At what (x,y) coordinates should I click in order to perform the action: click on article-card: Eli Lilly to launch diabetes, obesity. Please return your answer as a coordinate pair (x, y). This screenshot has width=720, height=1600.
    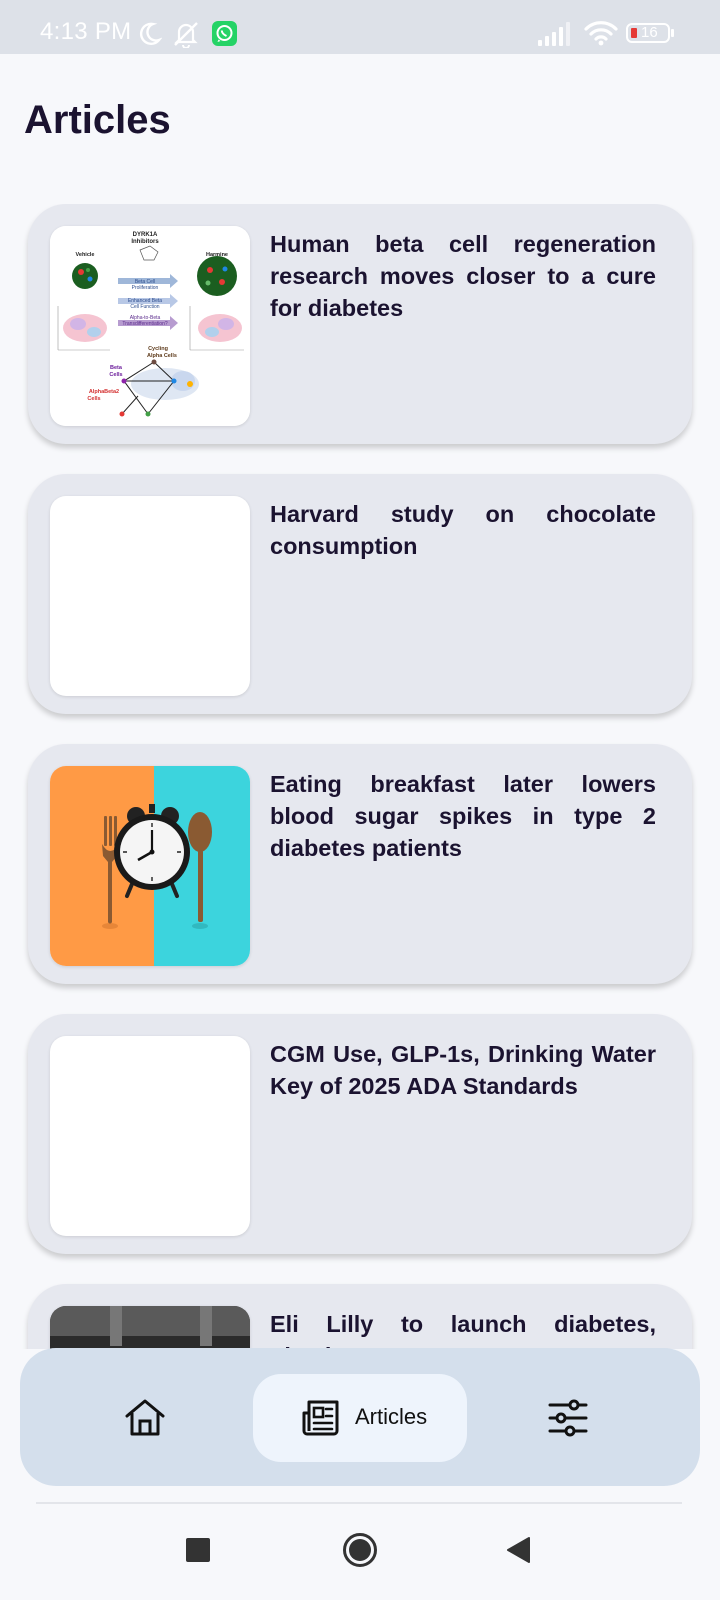
    Looking at the image, I should click on (360, 1316).